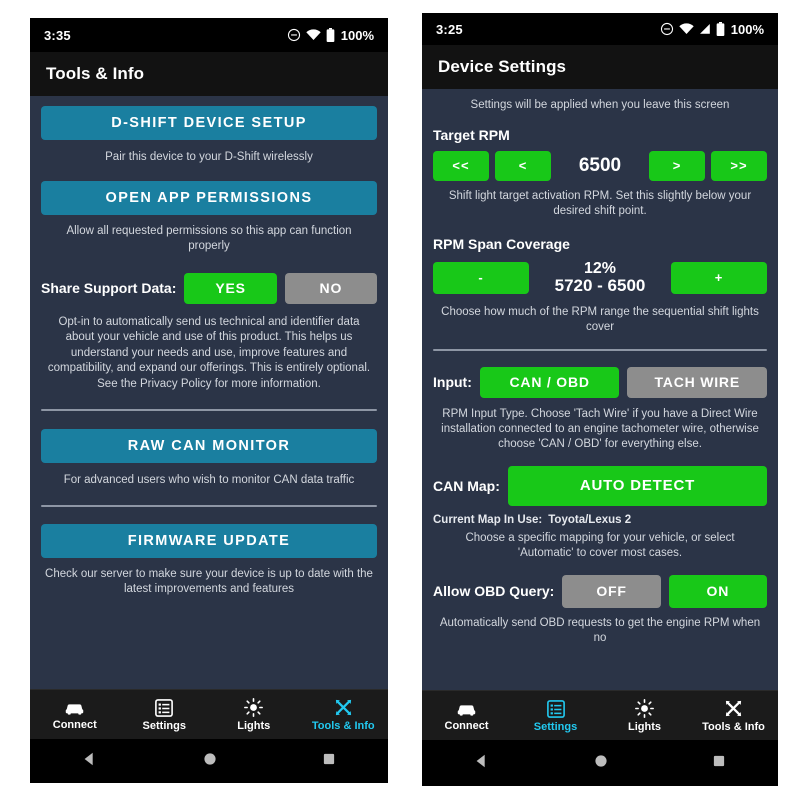 This screenshot has width=800, height=800. Describe the element at coordinates (600, 268) in the screenshot. I see `rpm-span-percent: 12%` at that location.